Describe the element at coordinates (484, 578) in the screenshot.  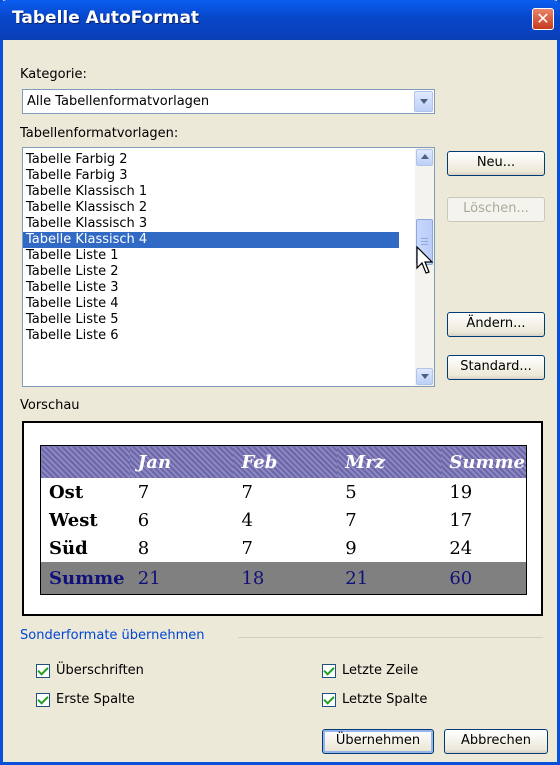
I see `preview-cell: 60` at that location.